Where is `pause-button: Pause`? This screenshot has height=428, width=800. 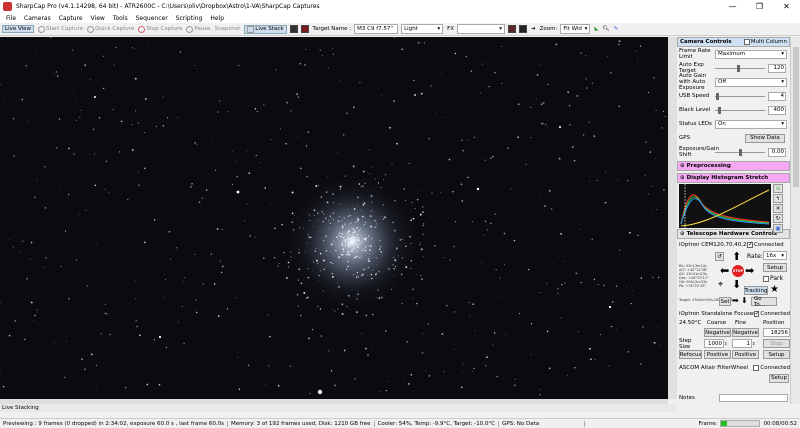 pause-button: Pause is located at coordinates (198, 29).